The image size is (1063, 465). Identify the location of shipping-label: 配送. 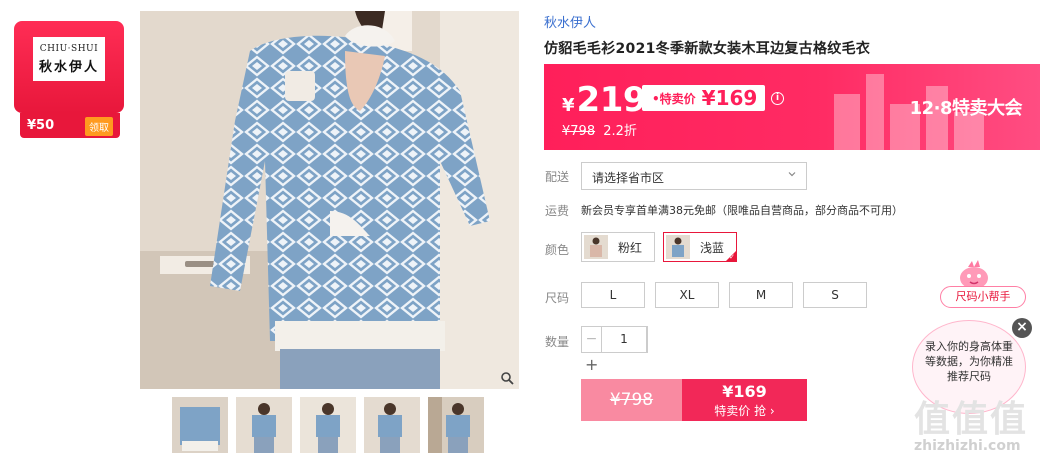
(557, 177).